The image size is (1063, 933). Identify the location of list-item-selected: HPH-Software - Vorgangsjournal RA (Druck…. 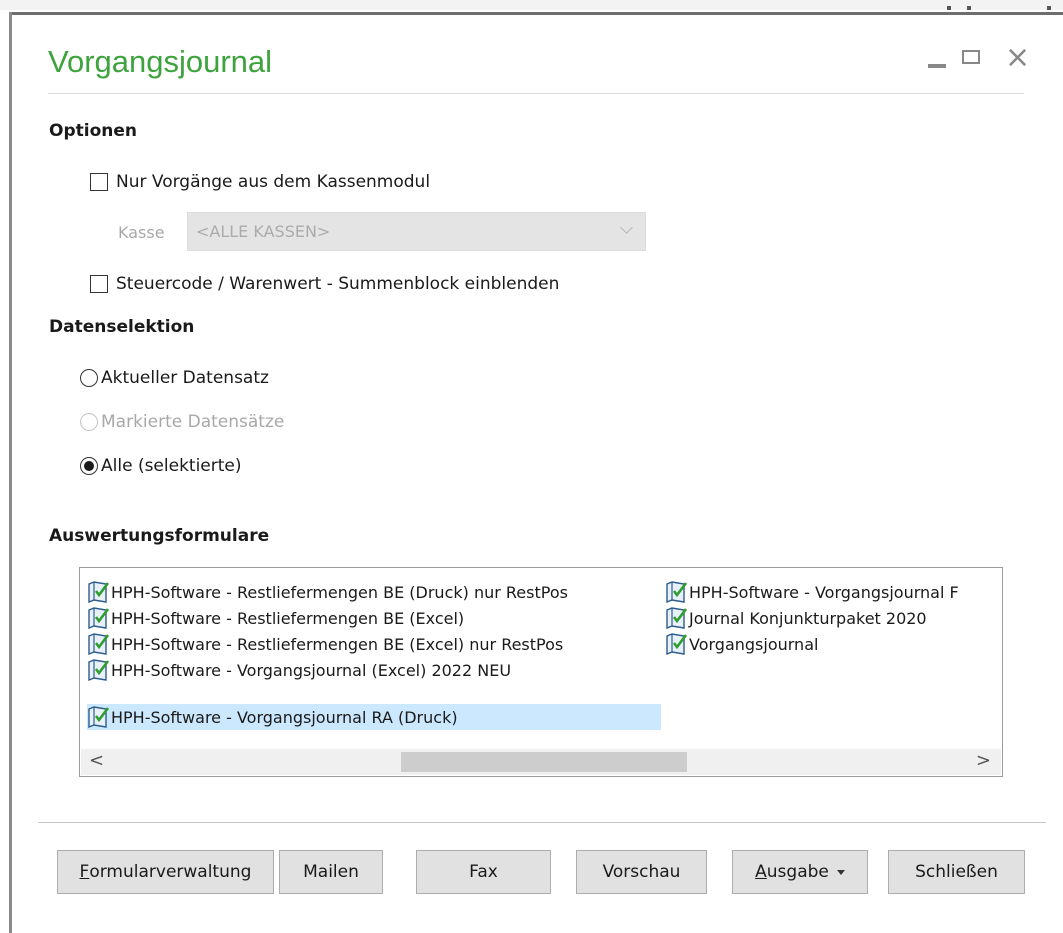
(374, 717).